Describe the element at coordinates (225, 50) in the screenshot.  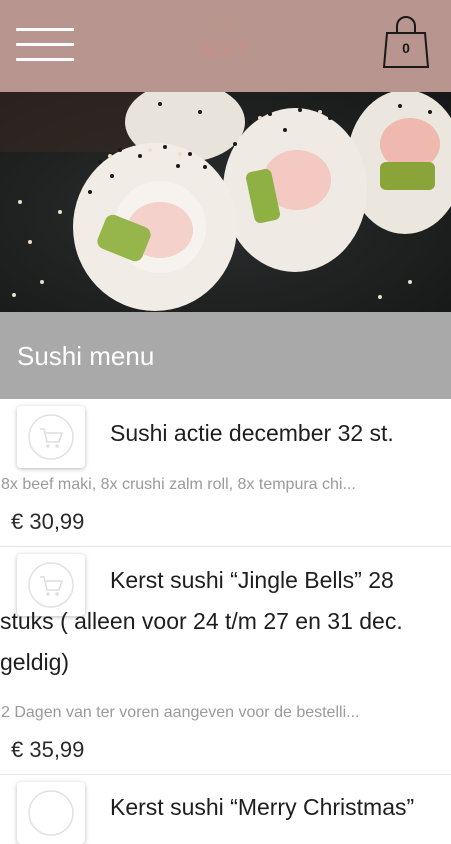
I see `logo-text: MET` at that location.